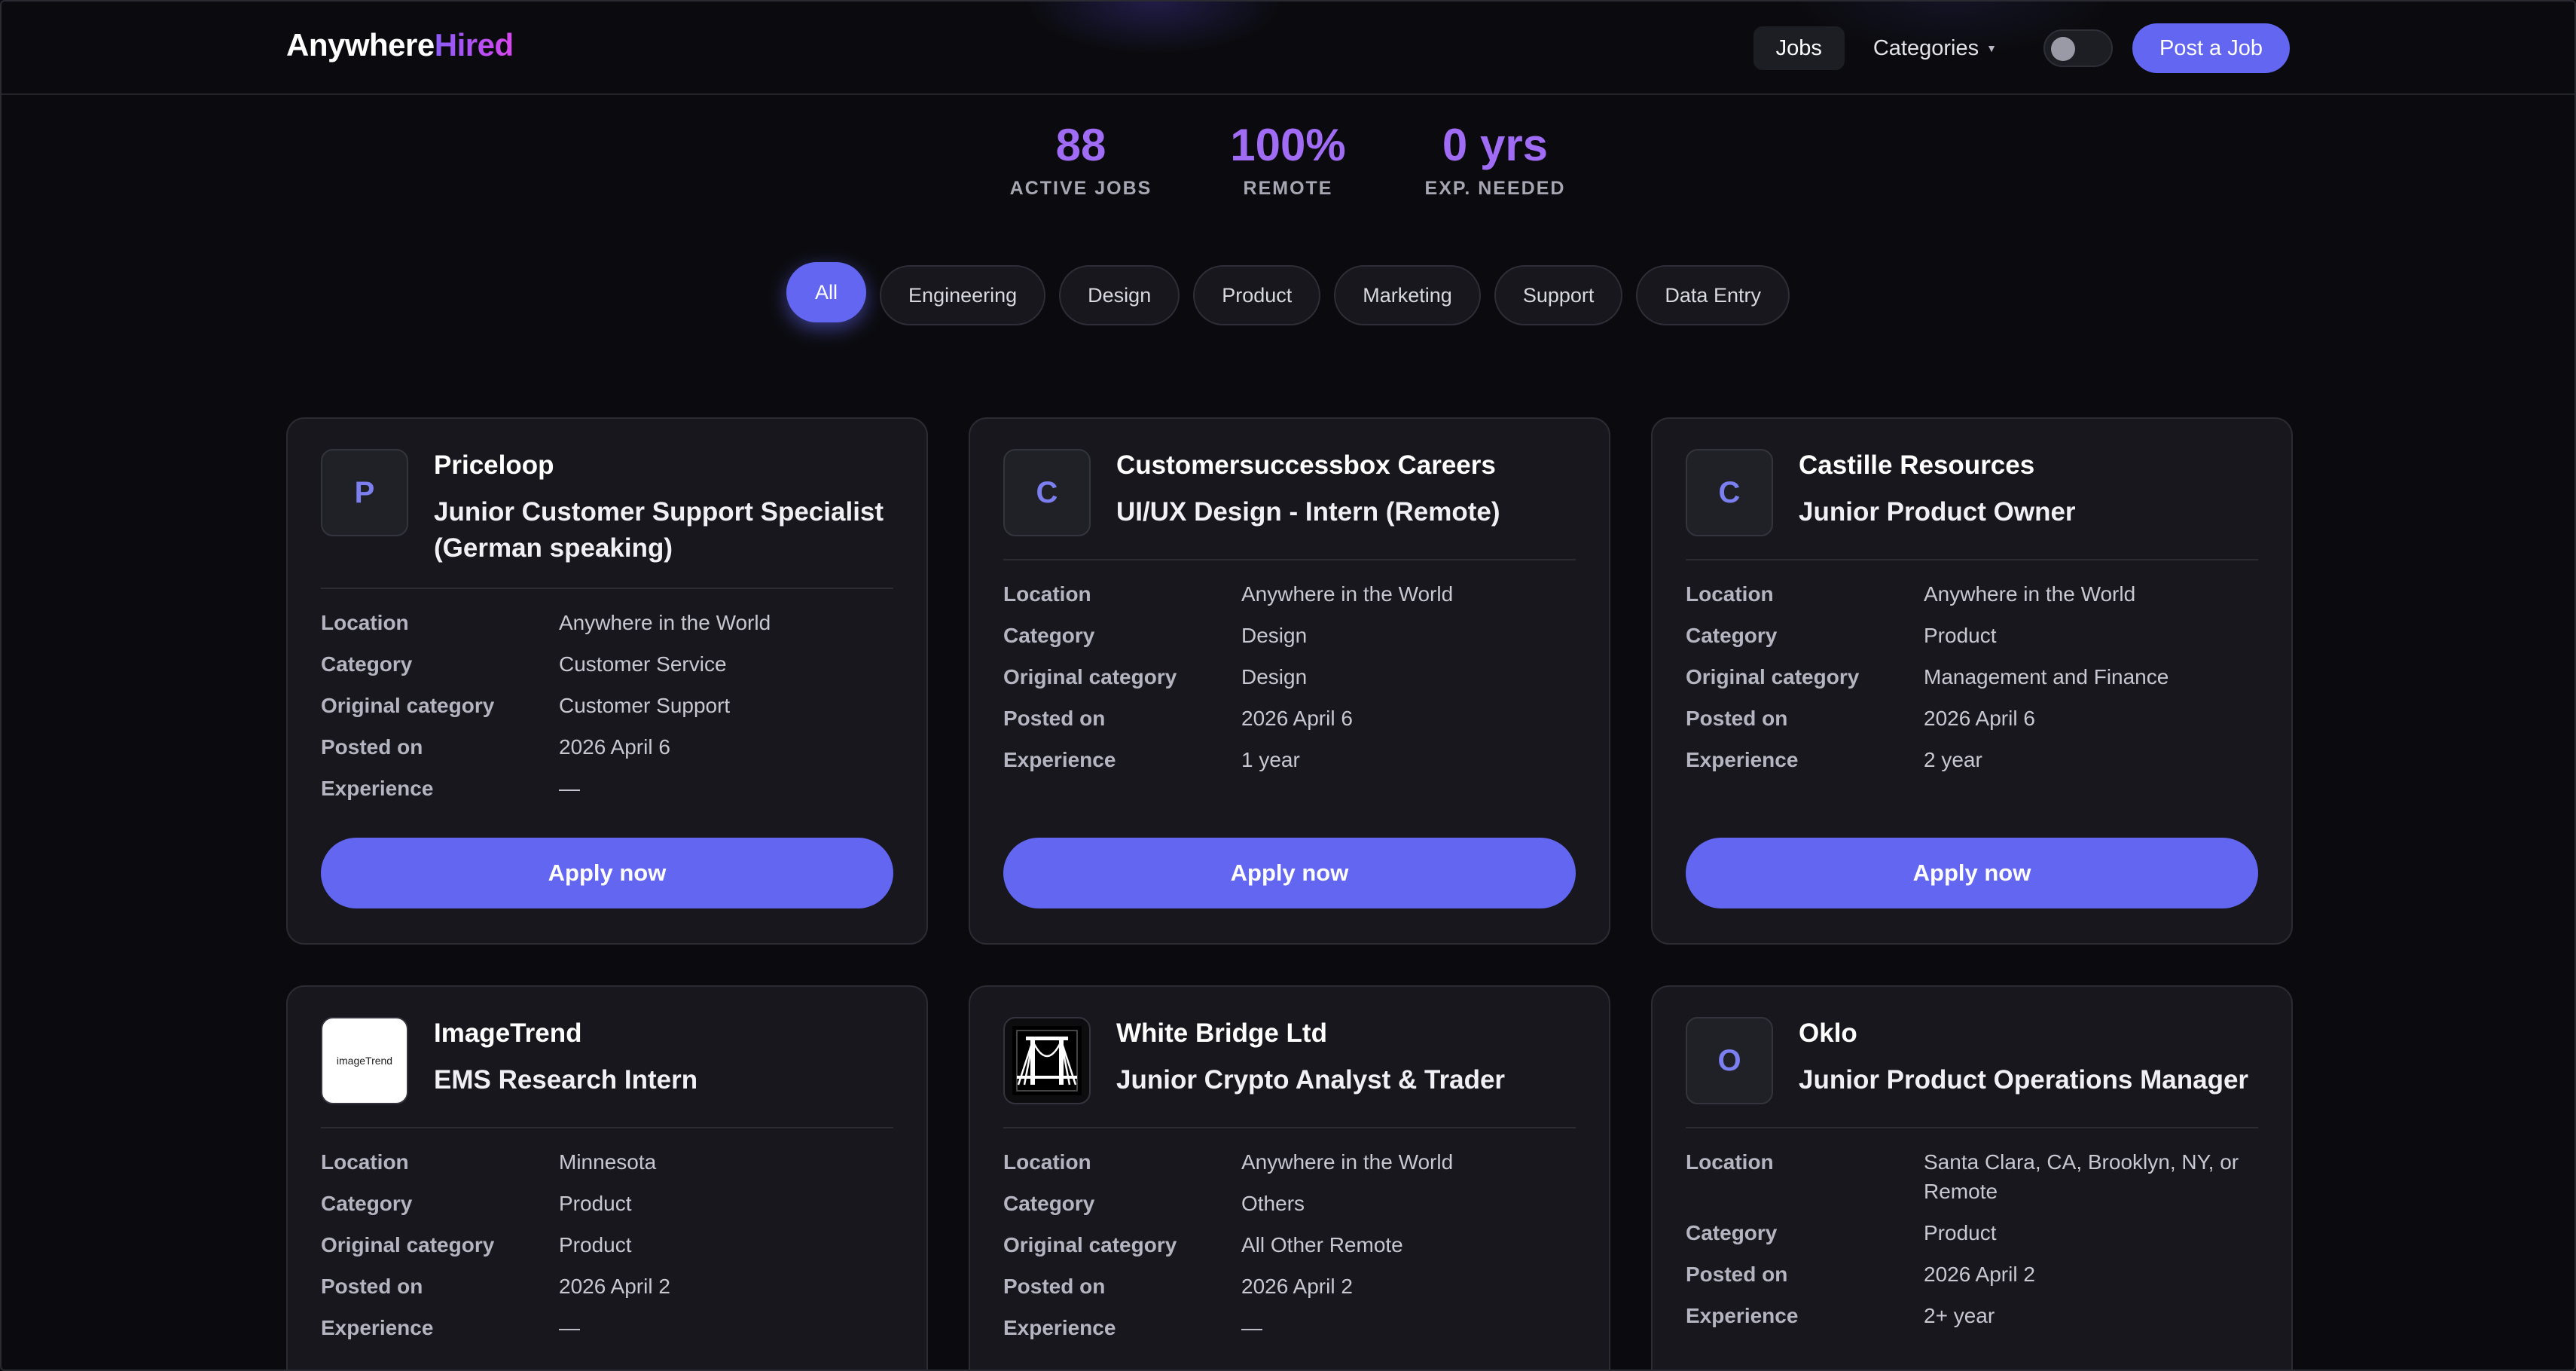  I want to click on detail-value: Customer Service, so click(643, 664).